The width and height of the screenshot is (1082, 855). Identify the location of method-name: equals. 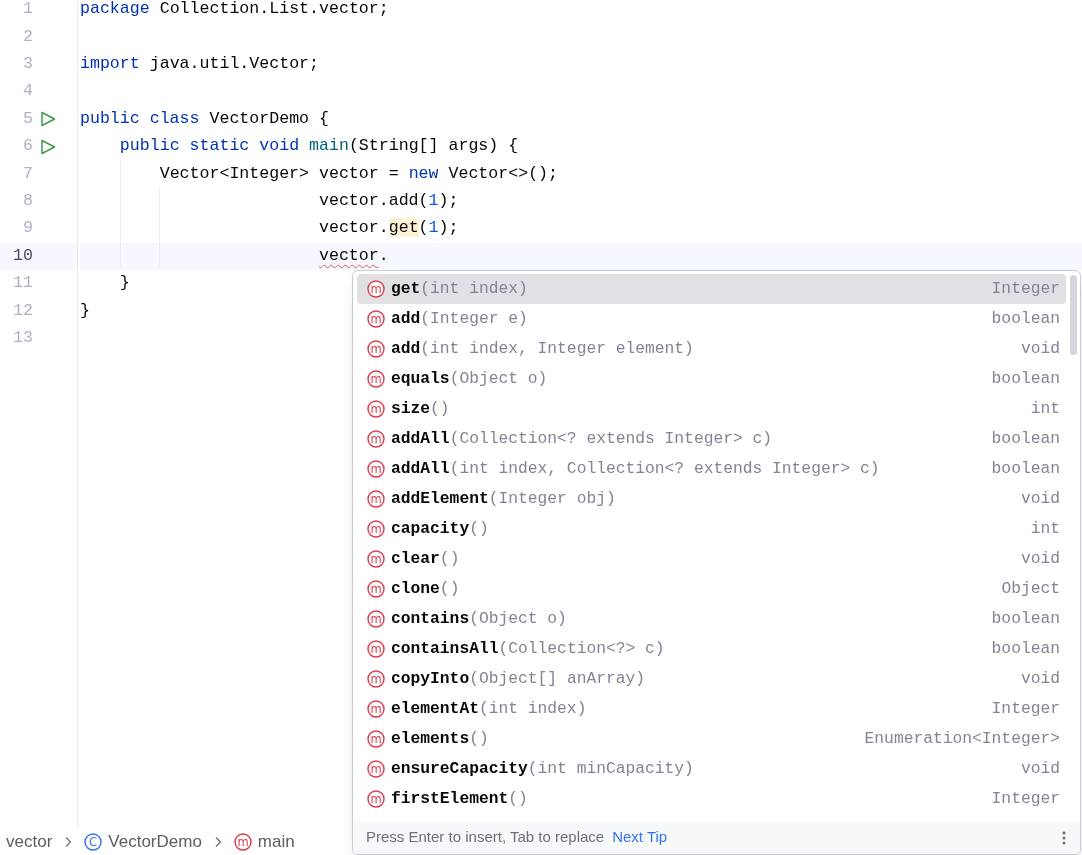
(420, 378).